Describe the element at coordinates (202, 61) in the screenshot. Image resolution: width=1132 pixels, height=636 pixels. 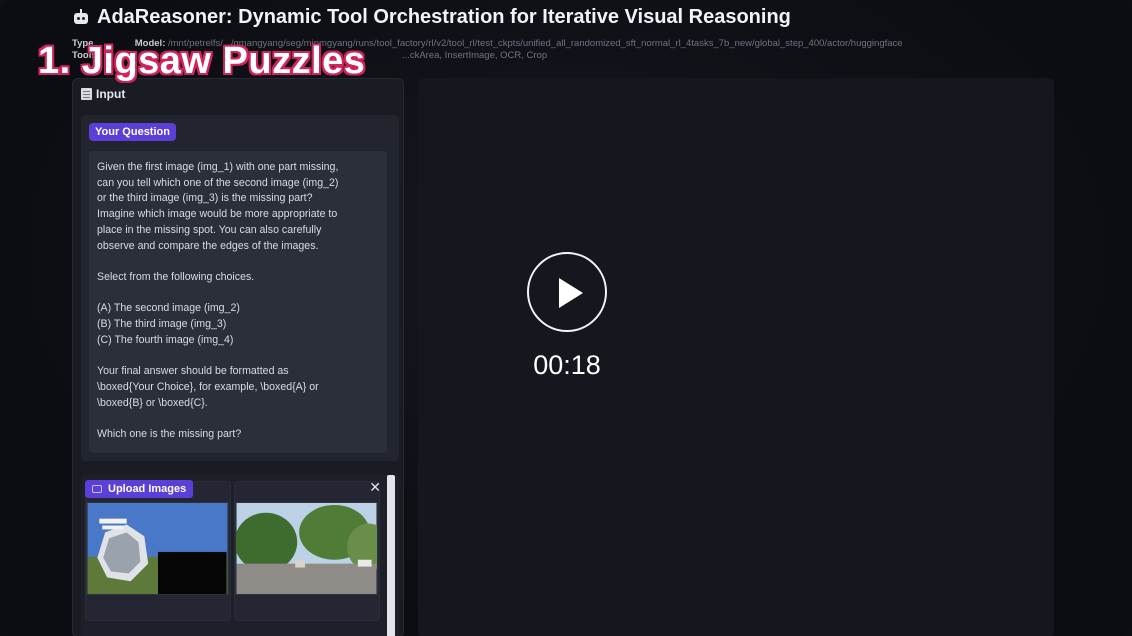
I see `section-caption: 1. Jigsaw Puzzles` at that location.